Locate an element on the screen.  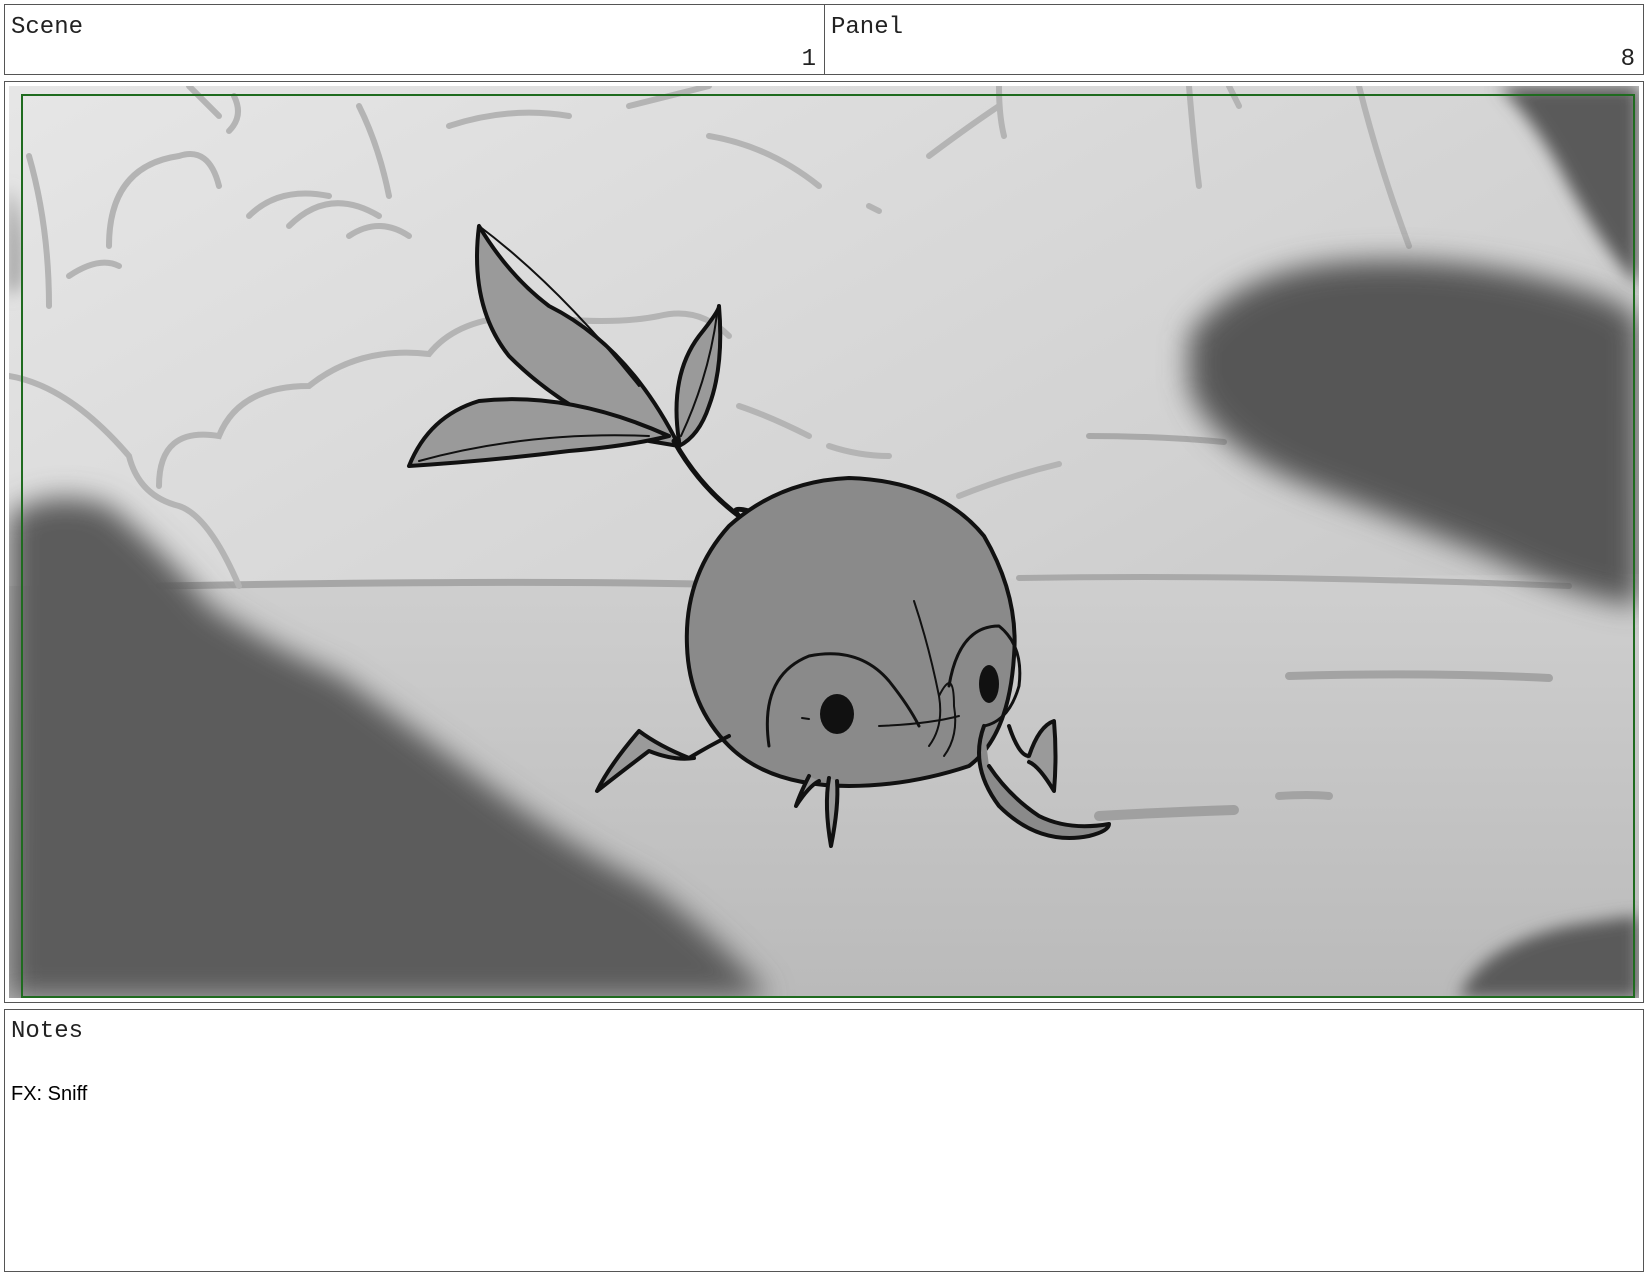
notes-label: Notes is located at coordinates (47, 1031).